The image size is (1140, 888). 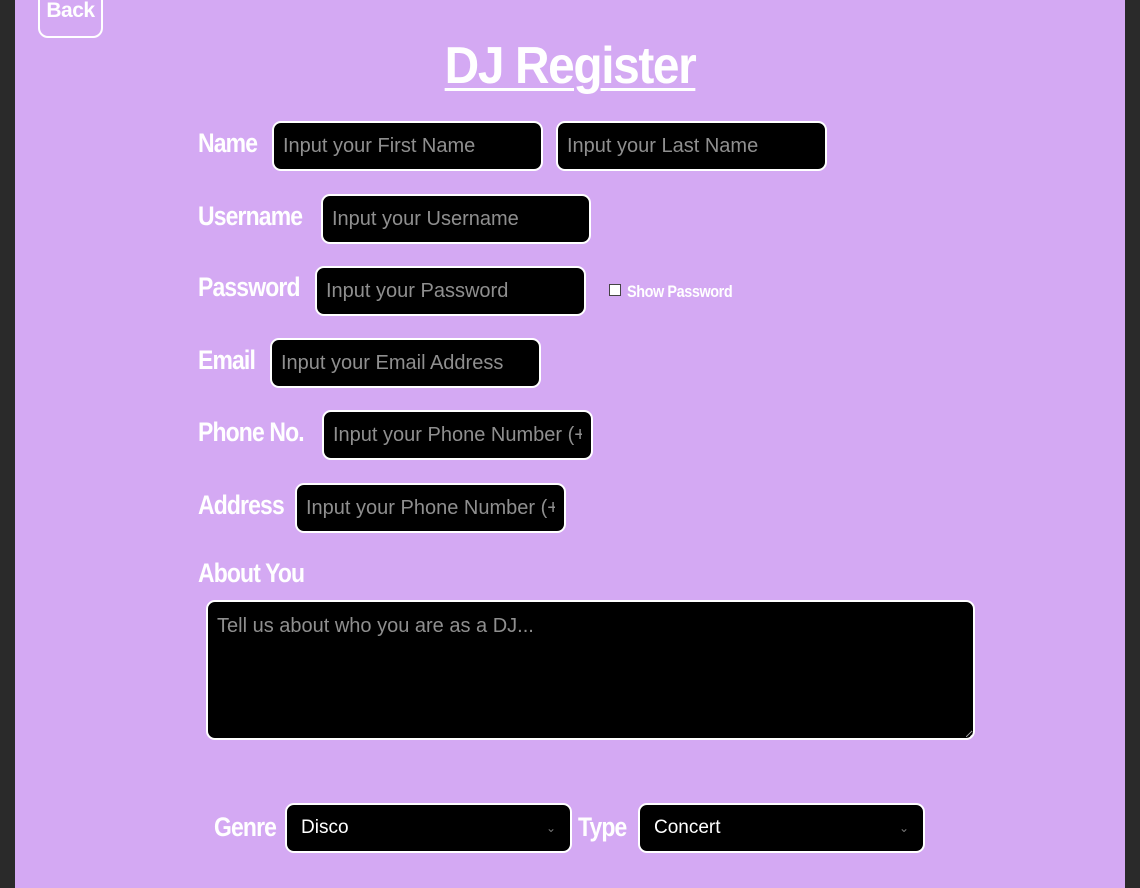 I want to click on name-label: Name, so click(x=228, y=143).